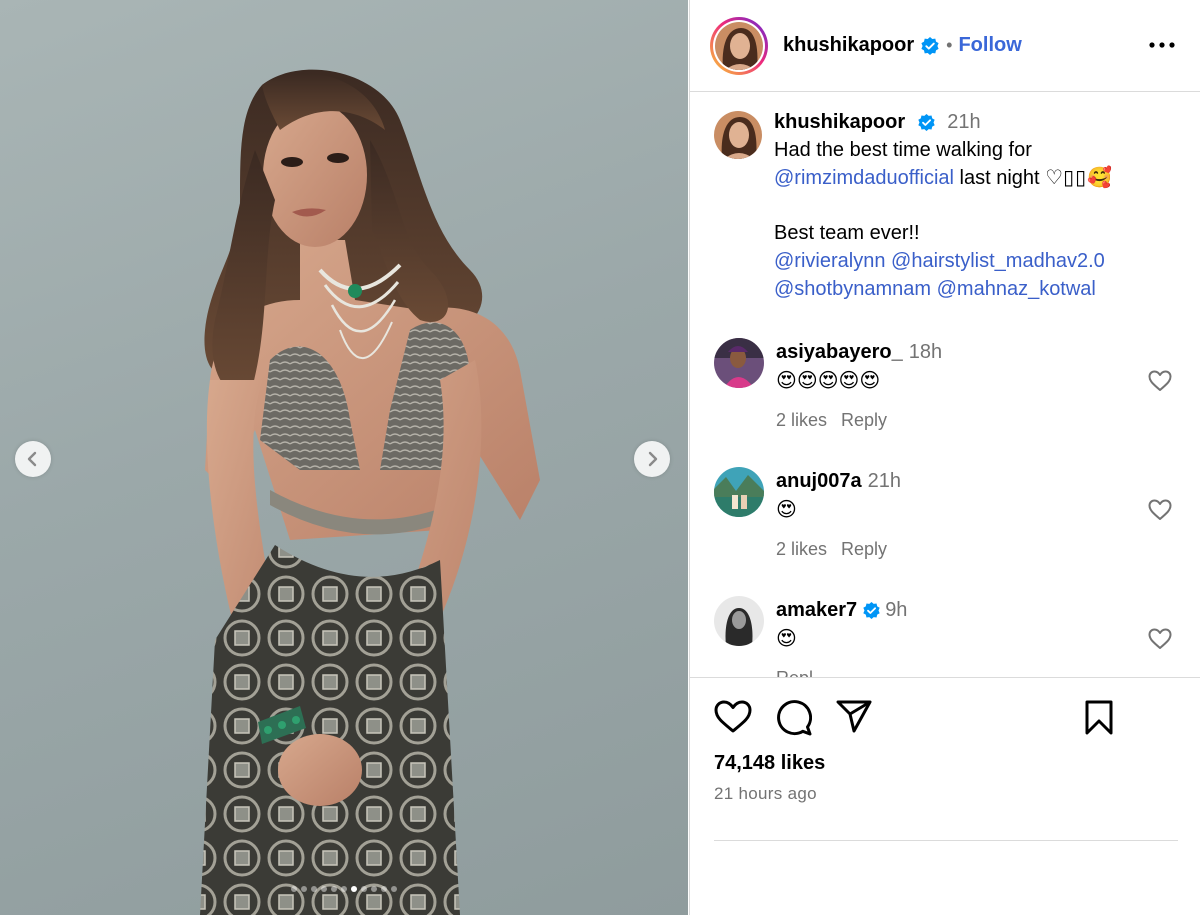  Describe the element at coordinates (949, 515) in the screenshot. I see `comment-item: anuj007a 21h 😍 2 likes Reply` at that location.